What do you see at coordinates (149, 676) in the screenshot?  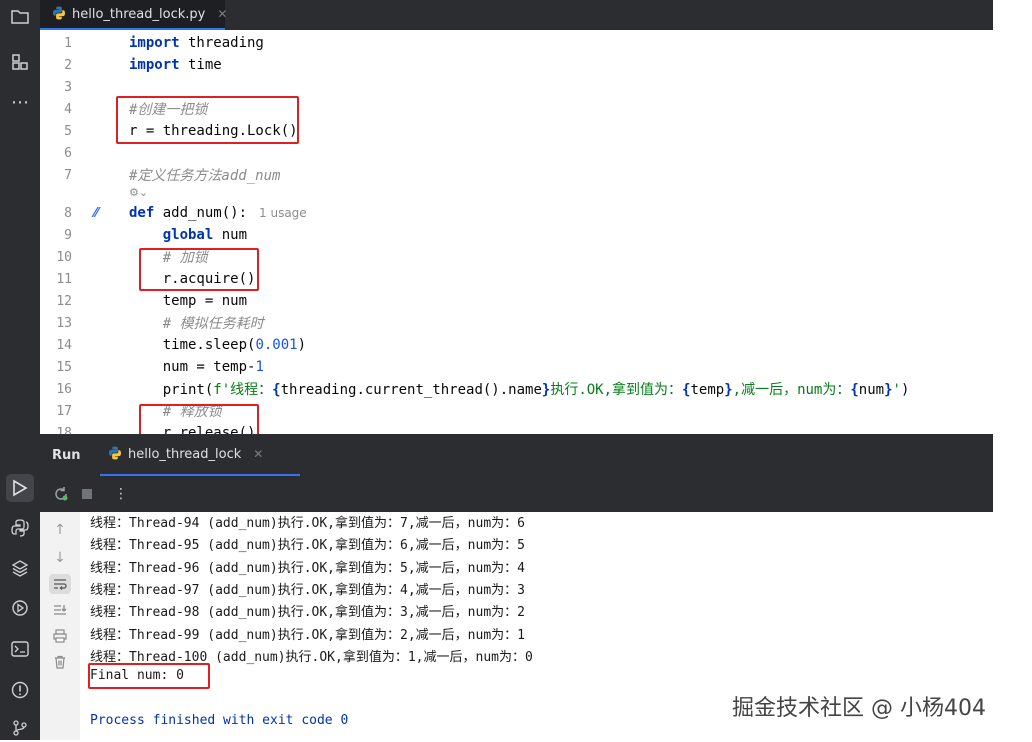 I see `highlight-final-num` at bounding box center [149, 676].